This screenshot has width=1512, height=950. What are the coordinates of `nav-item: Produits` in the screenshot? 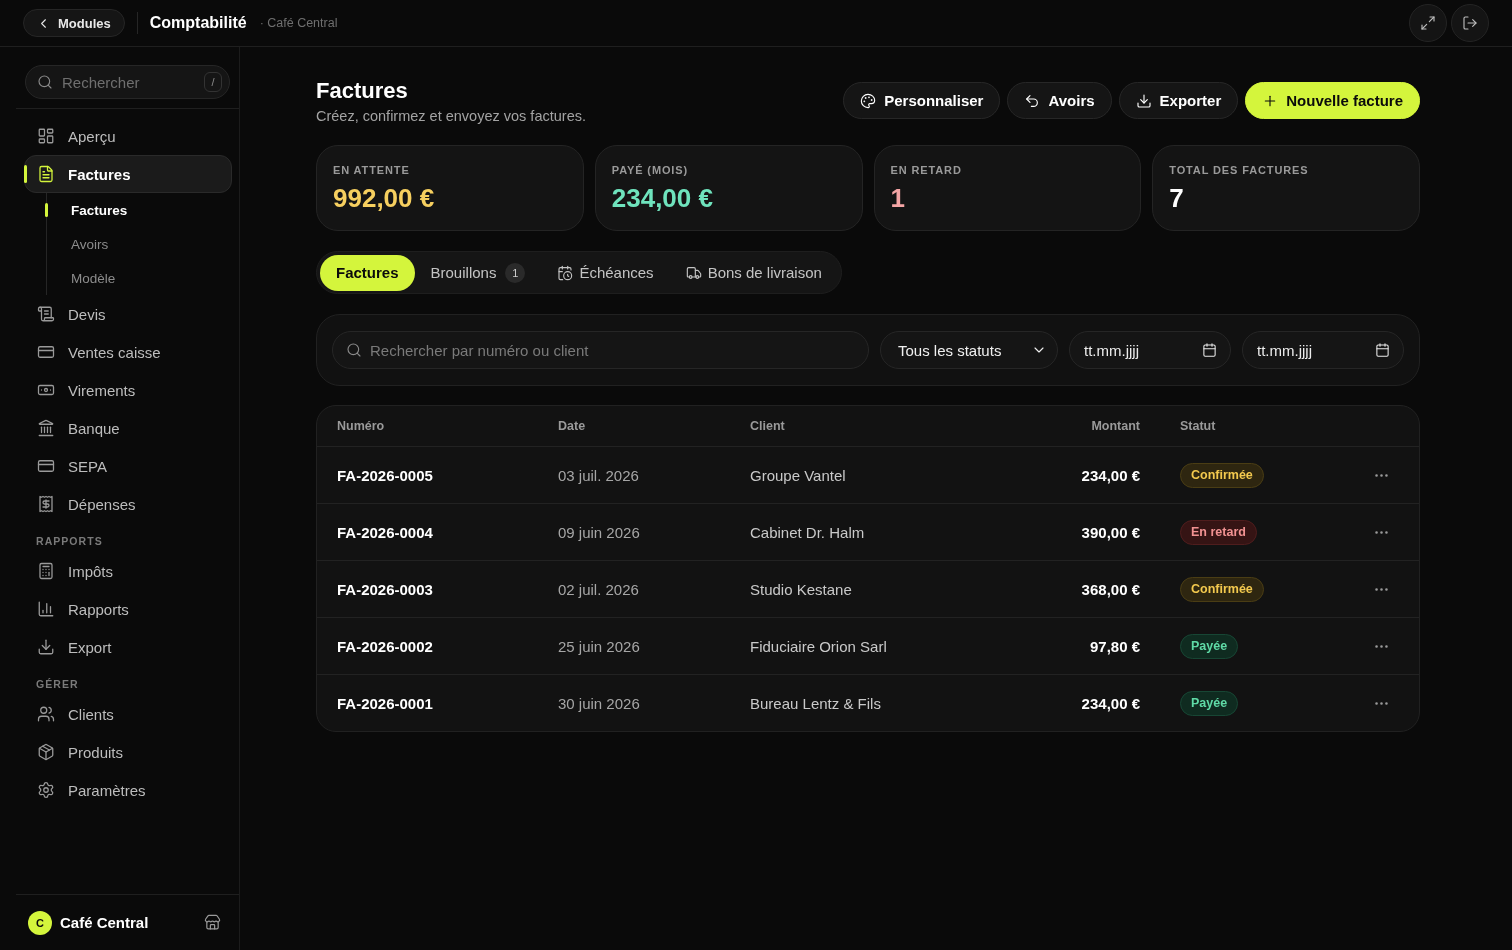 It's located at (128, 752).